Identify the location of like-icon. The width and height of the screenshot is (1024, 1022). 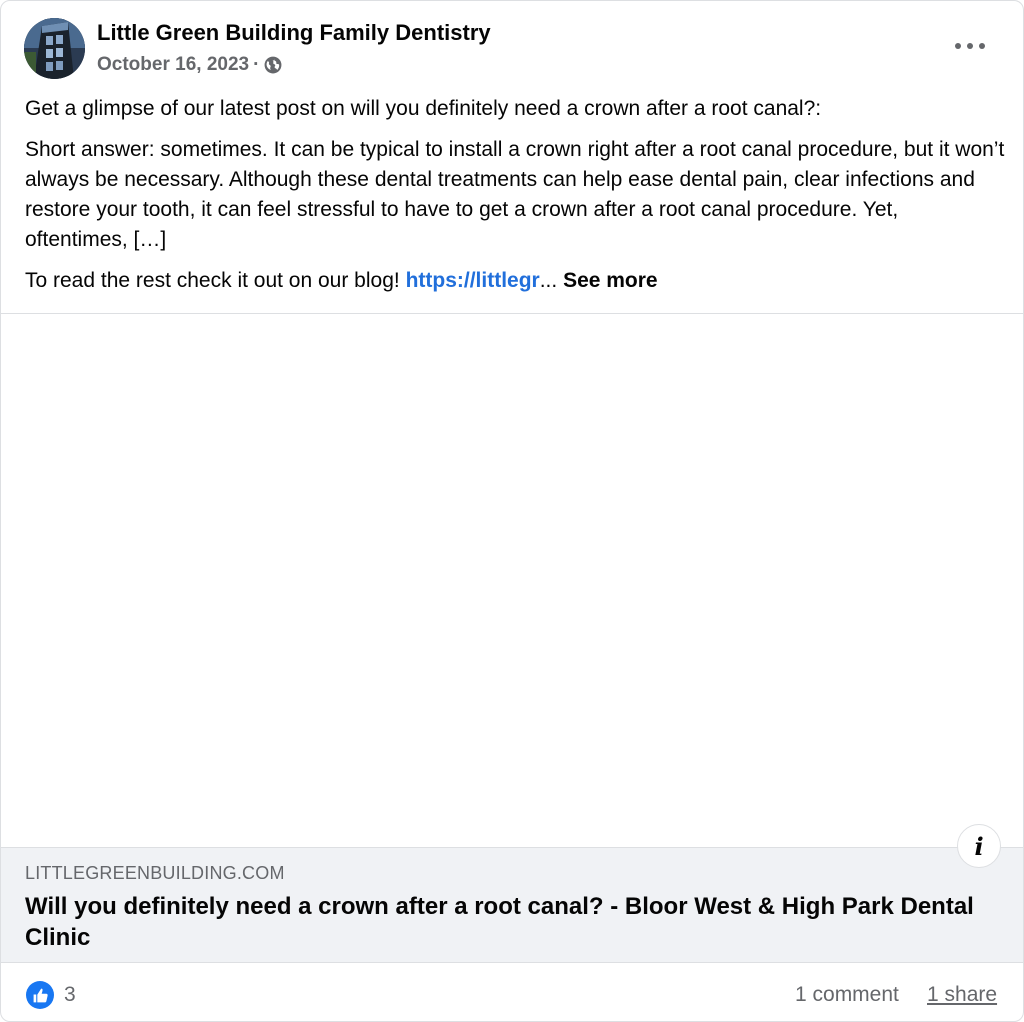
(40, 995).